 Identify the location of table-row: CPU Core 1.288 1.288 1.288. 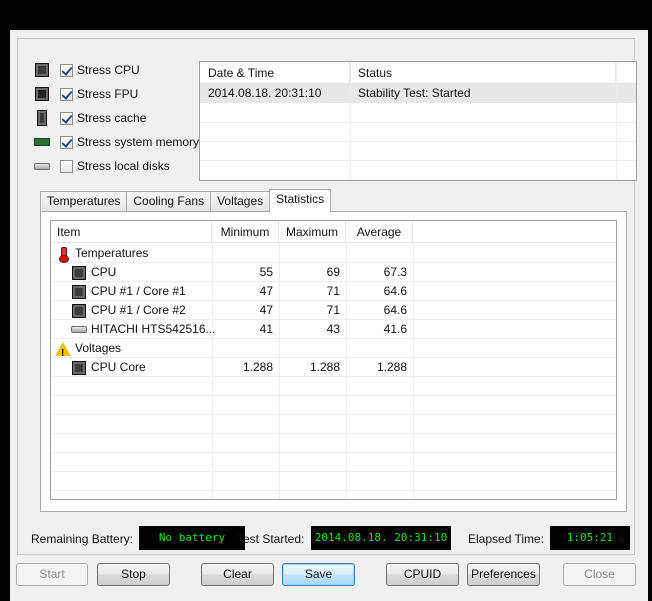
(333, 367).